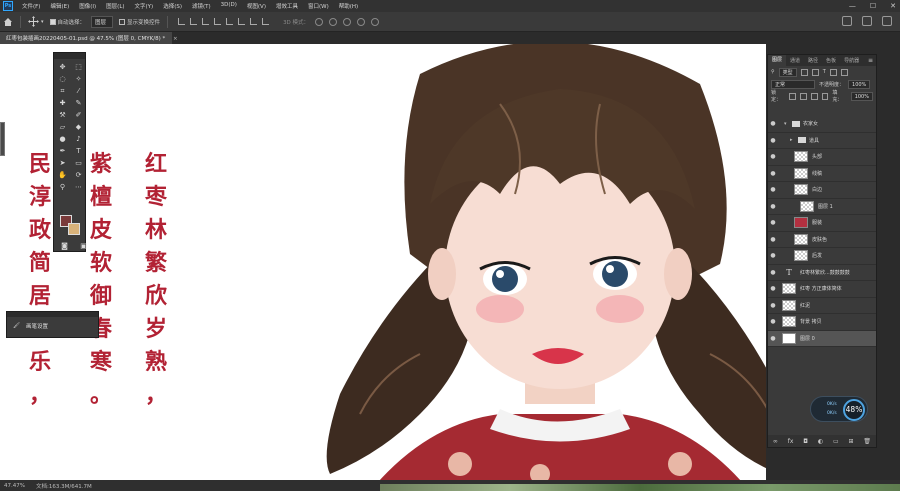 The width and height of the screenshot is (900, 491). I want to click on type-tool-icon: T, so click(78, 151).